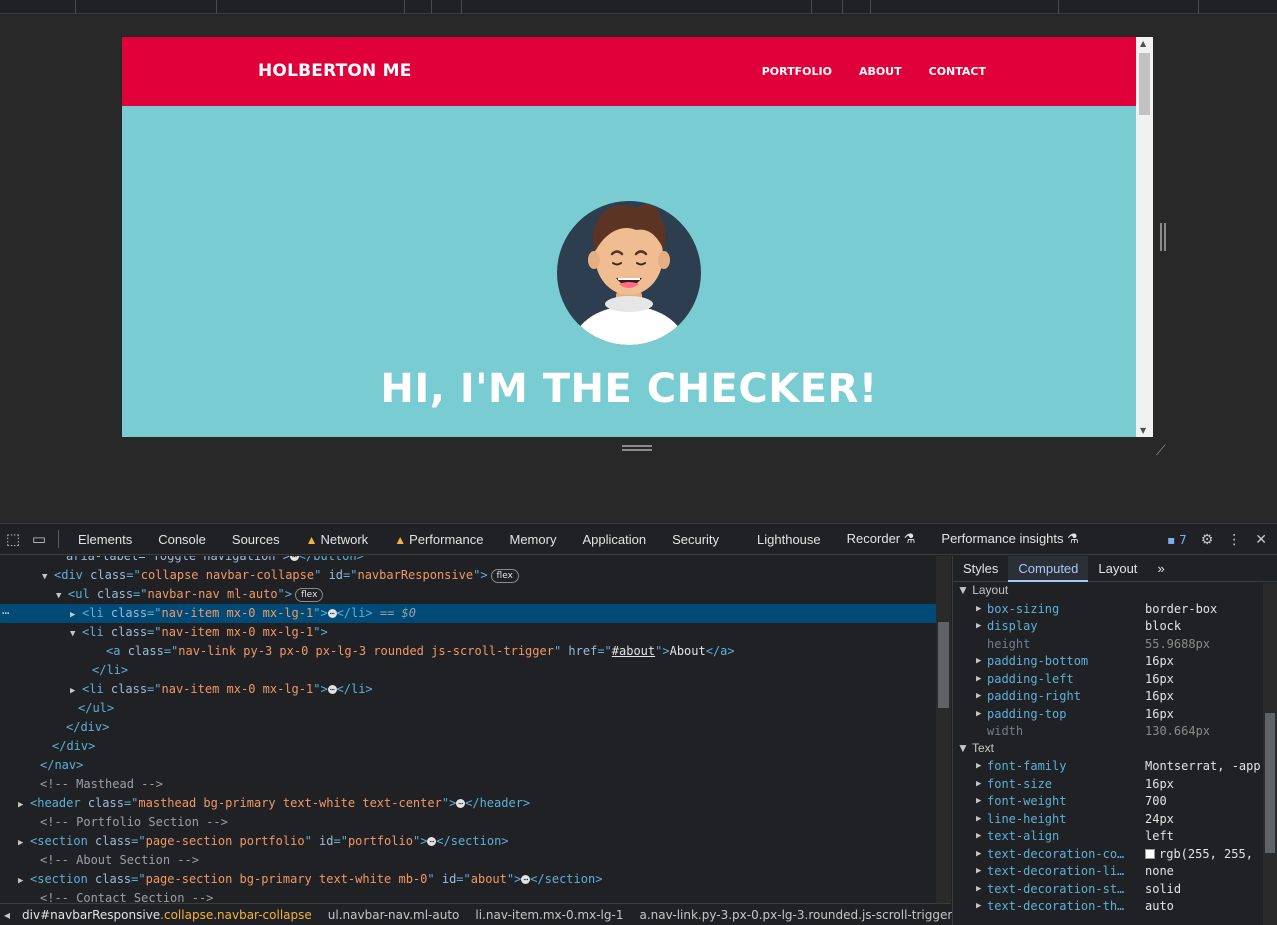  Describe the element at coordinates (468, 594) in the screenshot. I see `dom-node-line: ▼ <ul class="navbar-nav ml-auto"> flex` at that location.